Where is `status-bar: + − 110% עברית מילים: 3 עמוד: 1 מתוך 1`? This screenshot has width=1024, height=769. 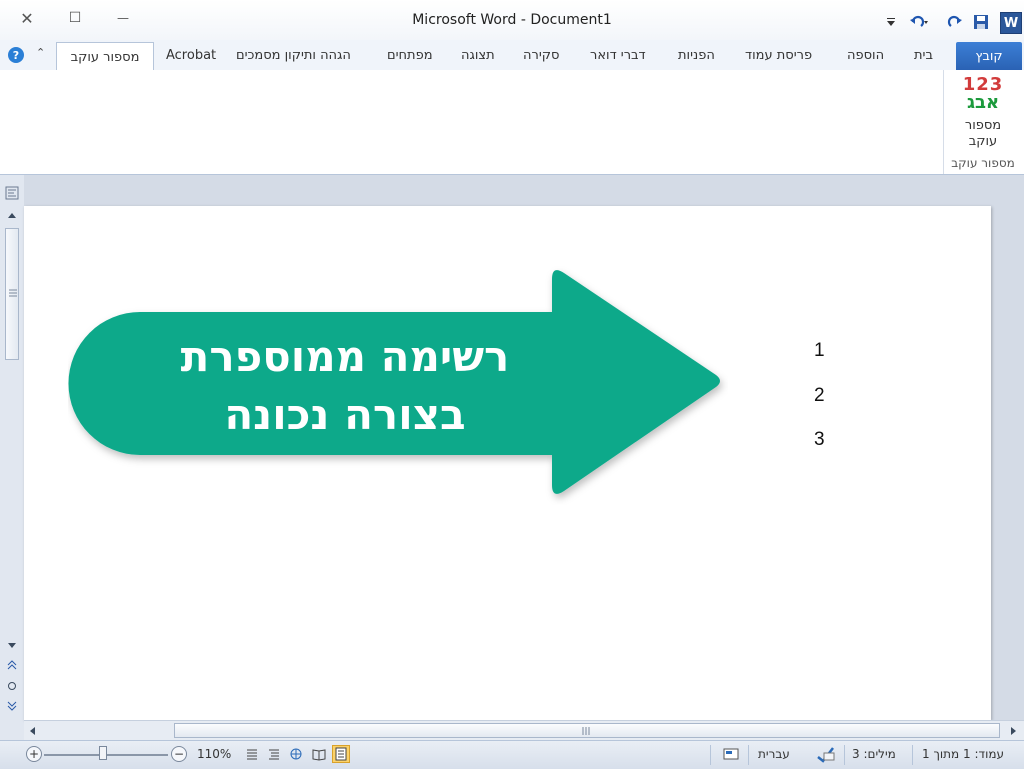
status-bar: + − 110% עברית מילים: 3 עמוד: 1 מתוך 1 is located at coordinates (512, 754).